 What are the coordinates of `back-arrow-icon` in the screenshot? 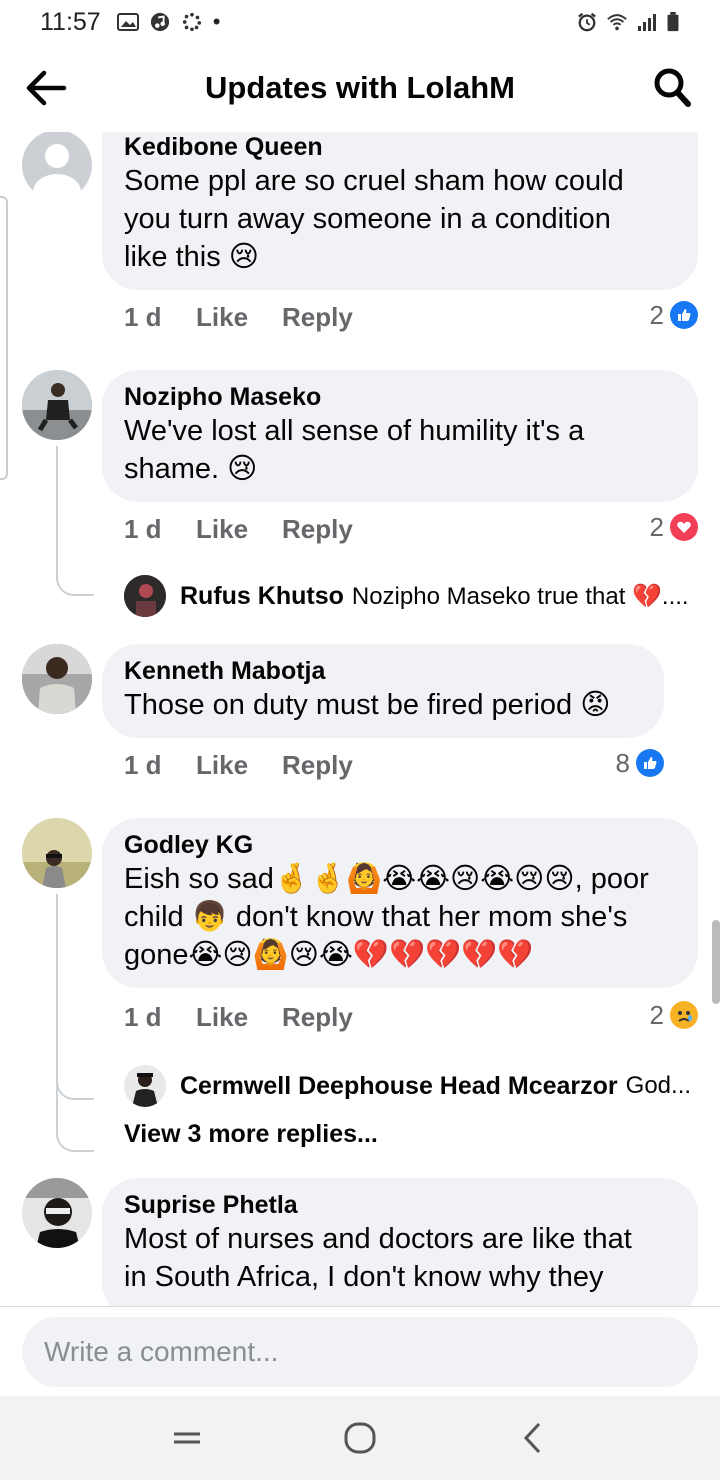 It's located at (46, 88).